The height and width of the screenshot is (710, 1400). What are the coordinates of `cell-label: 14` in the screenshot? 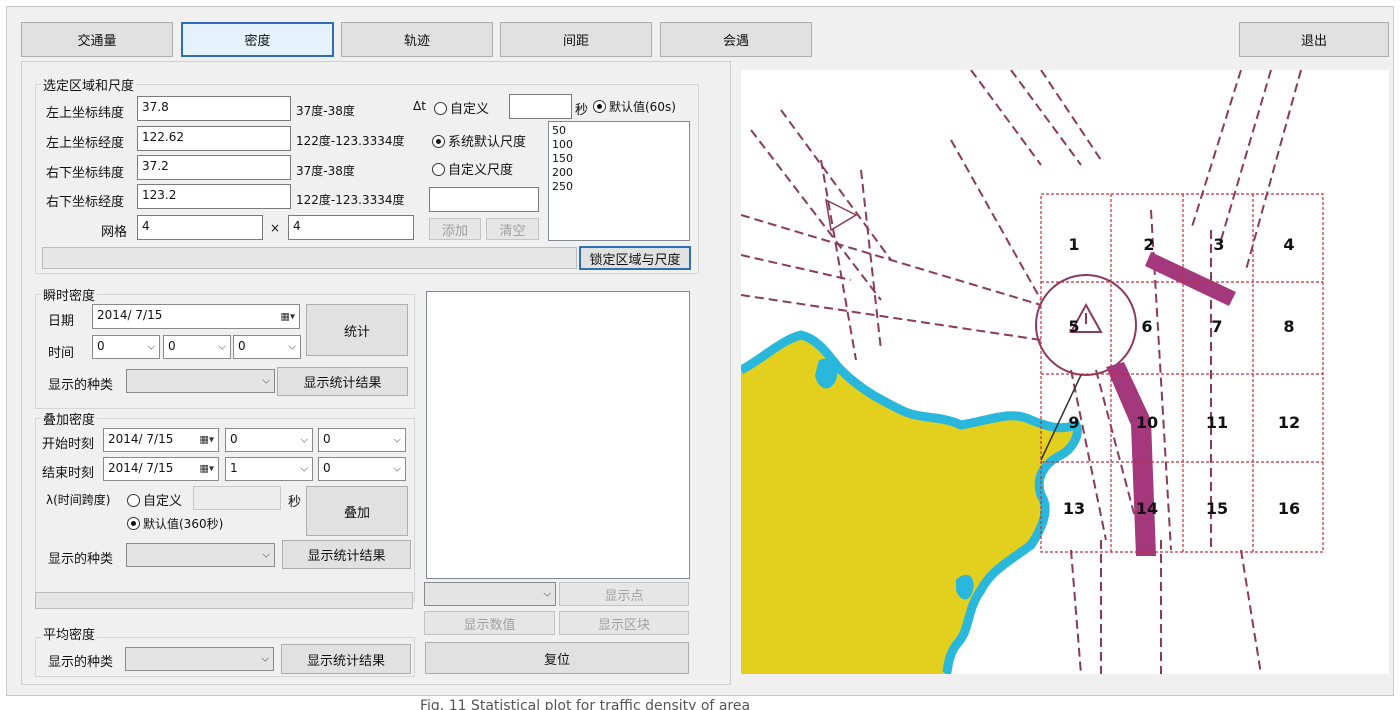 It's located at (1147, 508).